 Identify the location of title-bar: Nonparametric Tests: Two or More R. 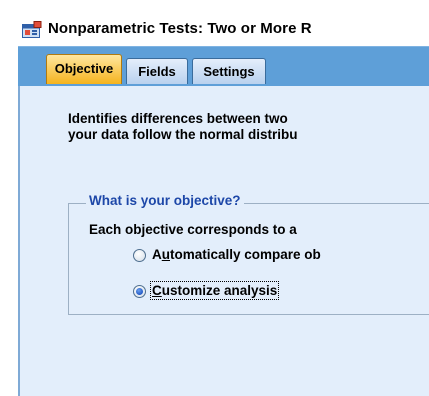
(214, 23).